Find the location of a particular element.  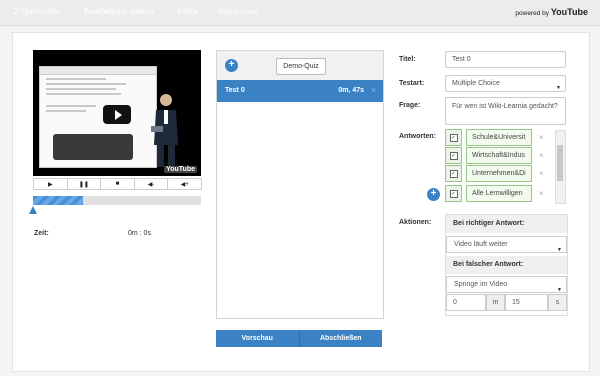

play-icon: ▶ is located at coordinates (50, 184).